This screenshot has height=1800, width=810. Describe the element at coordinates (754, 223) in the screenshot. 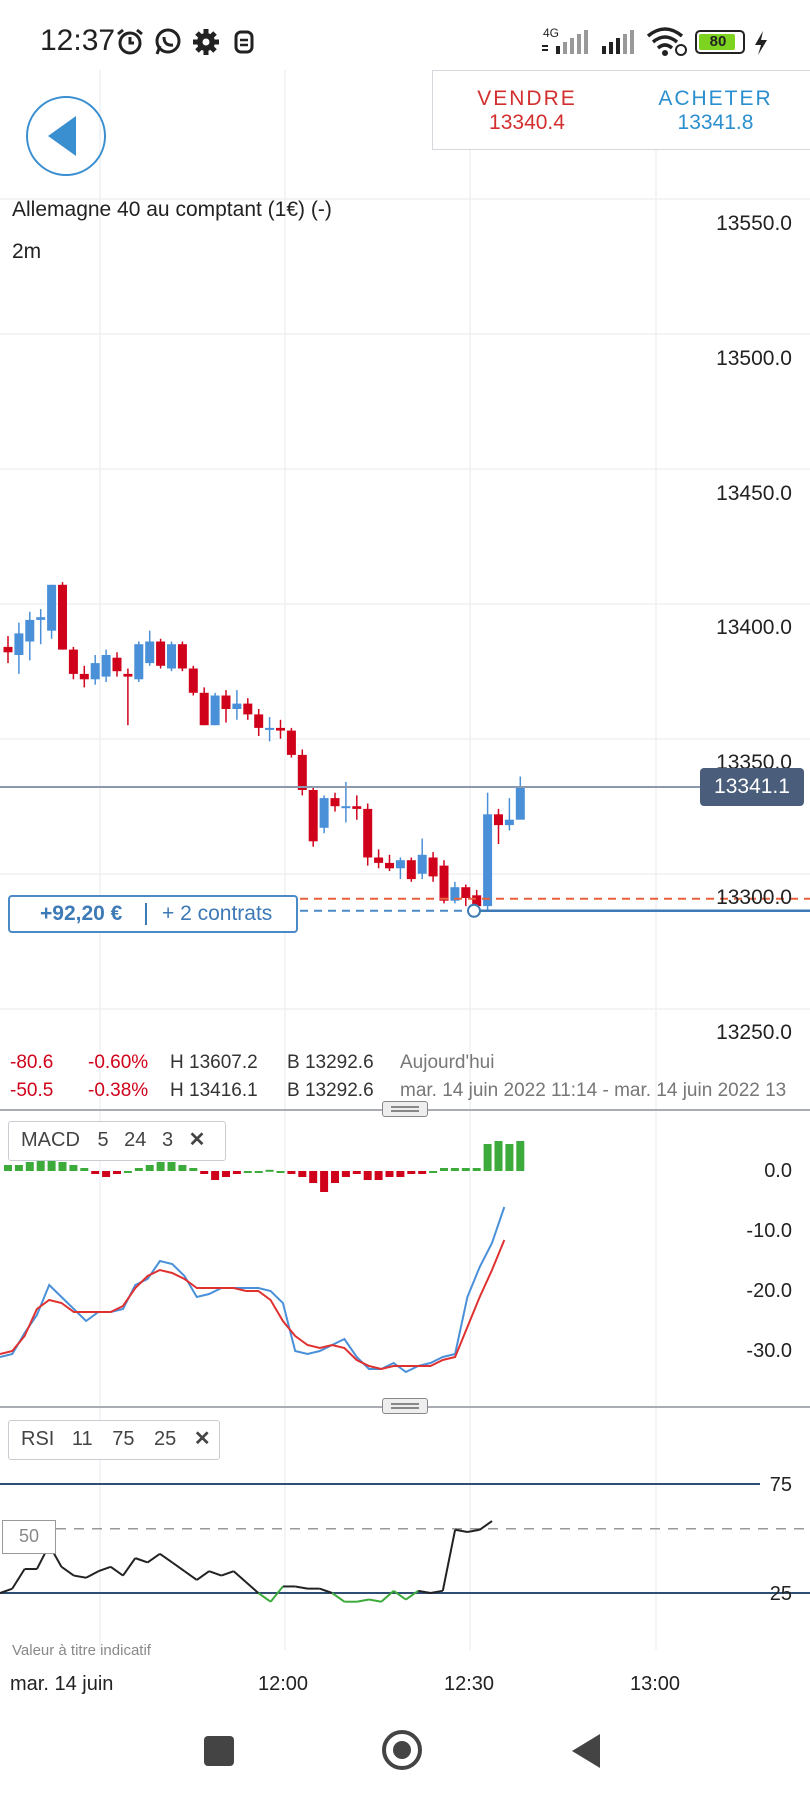

I see `price-tick: 13550.0` at that location.